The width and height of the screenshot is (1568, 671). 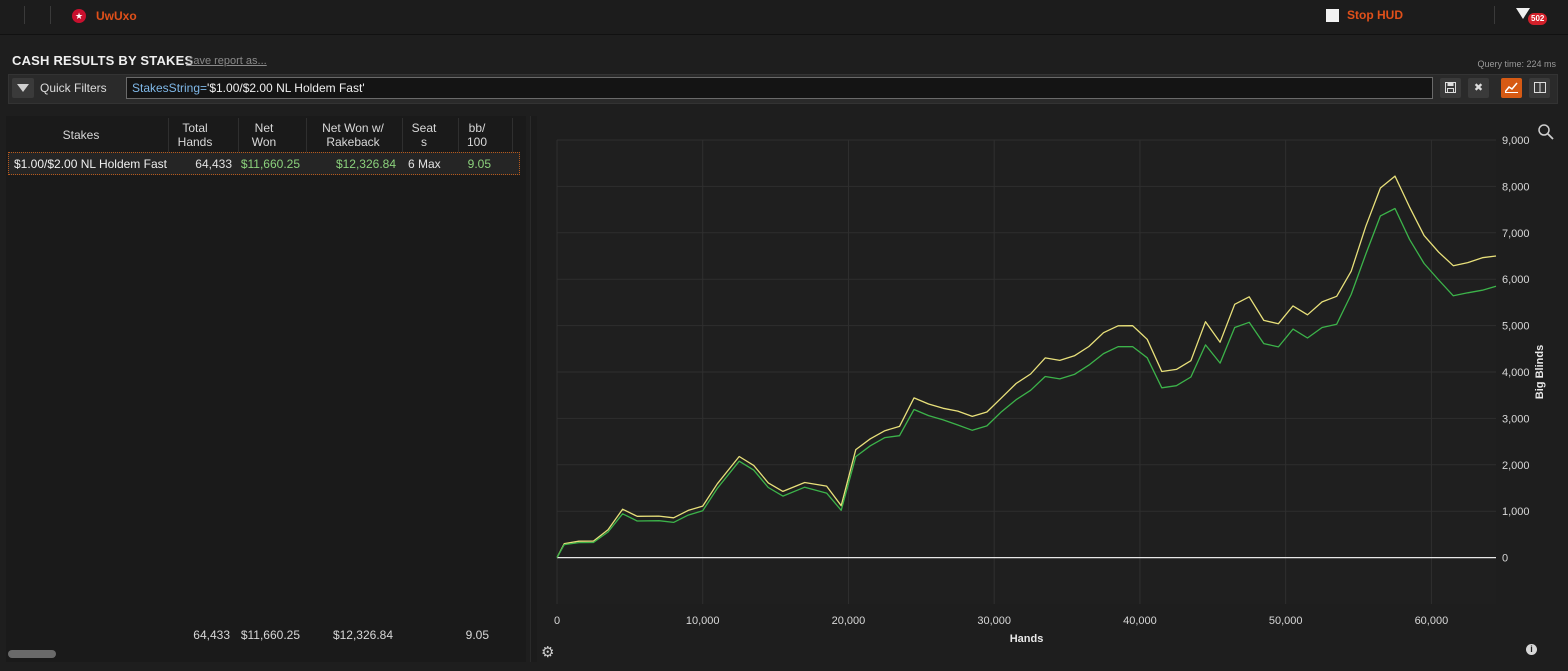 What do you see at coordinates (264, 128) in the screenshot?
I see `header-line: Net` at bounding box center [264, 128].